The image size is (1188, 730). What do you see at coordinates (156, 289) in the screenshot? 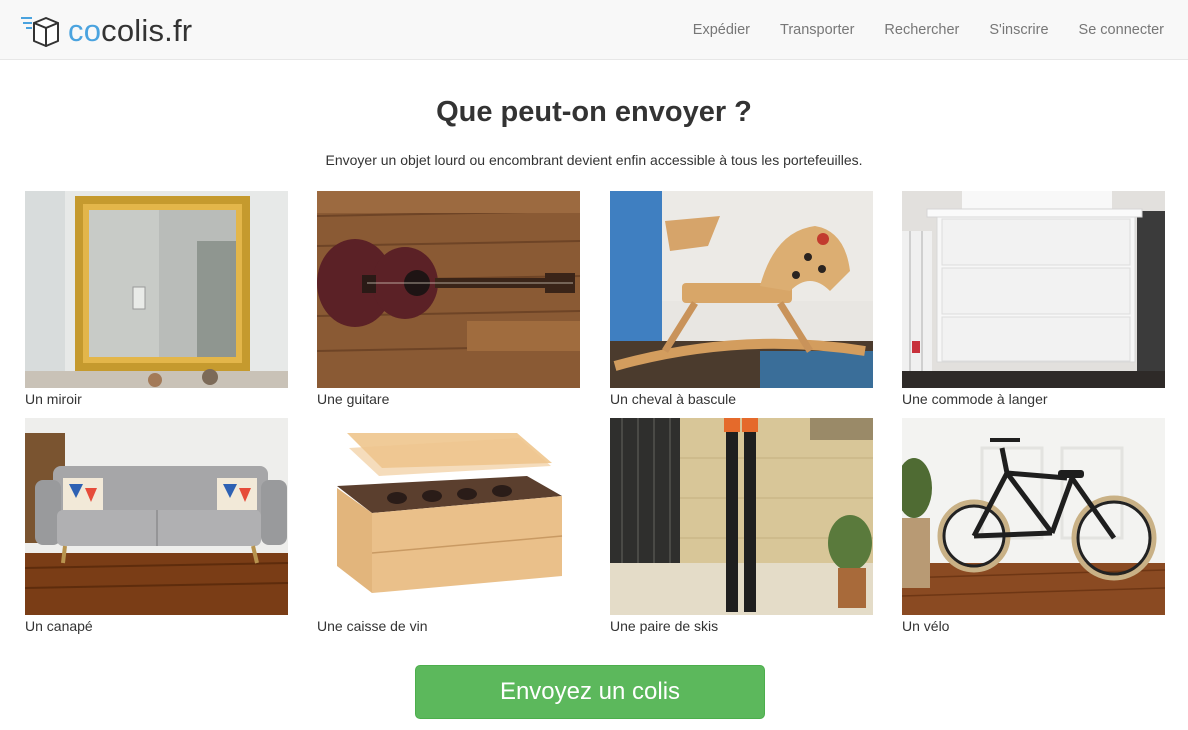
I see `mirror-photo` at bounding box center [156, 289].